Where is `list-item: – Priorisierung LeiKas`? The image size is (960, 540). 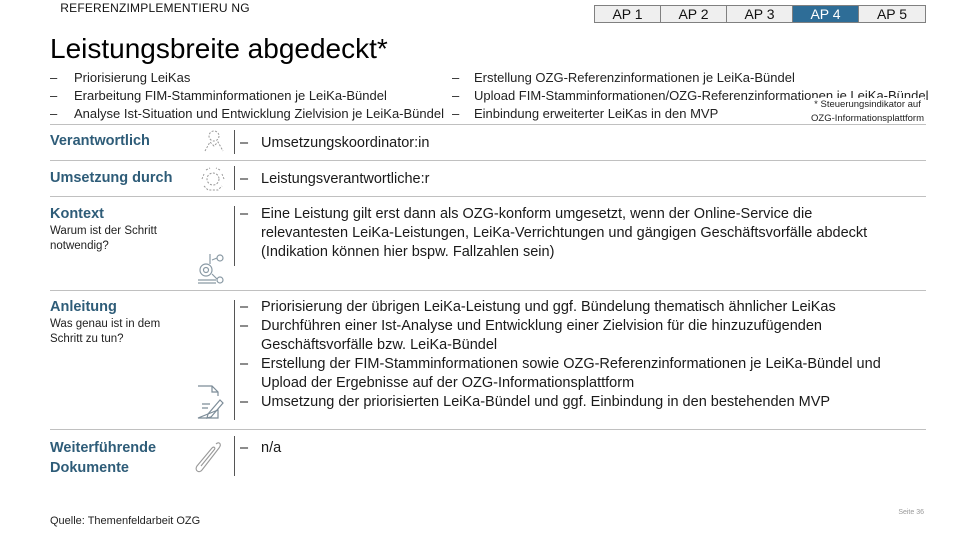
list-item: – Priorisierung LeiKas is located at coordinates (120, 77).